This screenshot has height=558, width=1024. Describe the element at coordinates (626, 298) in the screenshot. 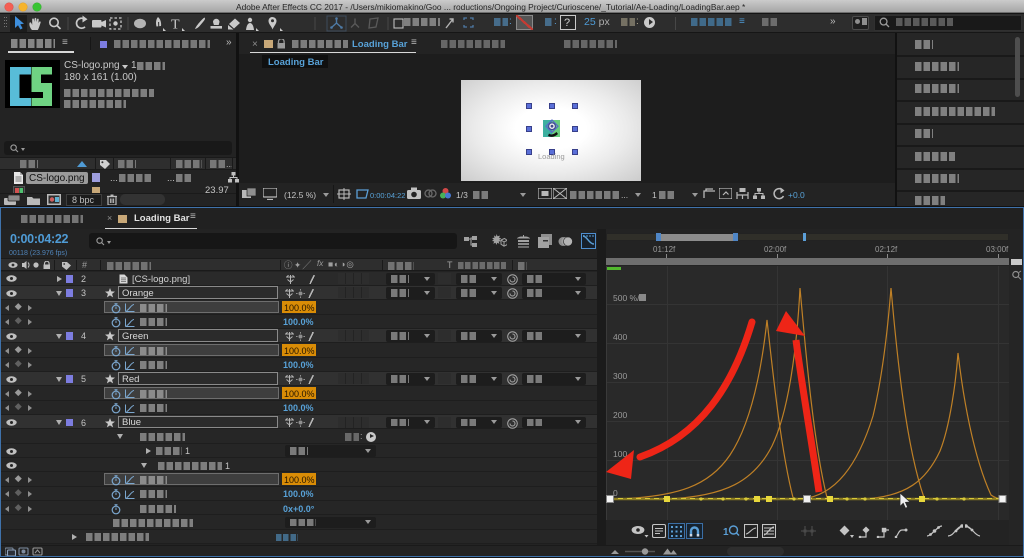

I see `svg-text: 500 %/` at that location.